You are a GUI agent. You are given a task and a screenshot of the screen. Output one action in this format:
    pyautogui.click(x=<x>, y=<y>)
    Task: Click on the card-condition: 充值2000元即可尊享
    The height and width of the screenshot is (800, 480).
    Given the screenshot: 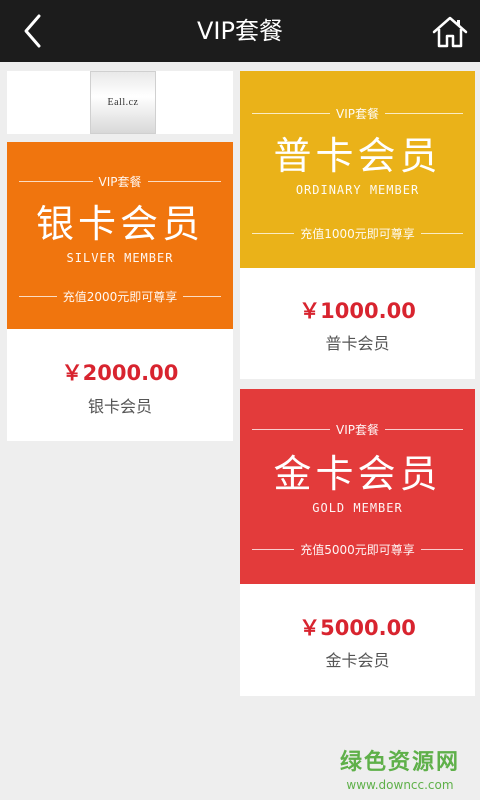 What is the action you would take?
    pyautogui.click(x=120, y=296)
    